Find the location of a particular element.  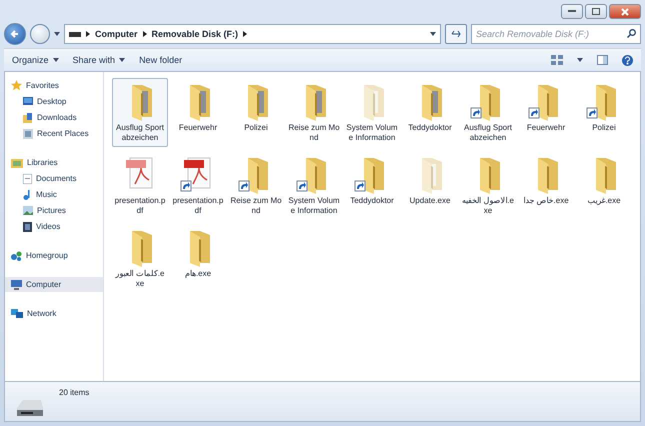

nav-item: Downloads is located at coordinates (54, 117).